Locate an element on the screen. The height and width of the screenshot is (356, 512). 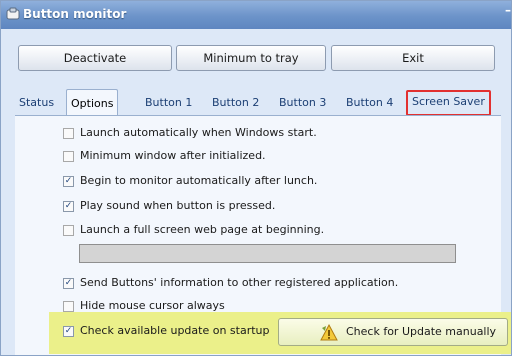
tab-button-3: Button 3 is located at coordinates (302, 103).